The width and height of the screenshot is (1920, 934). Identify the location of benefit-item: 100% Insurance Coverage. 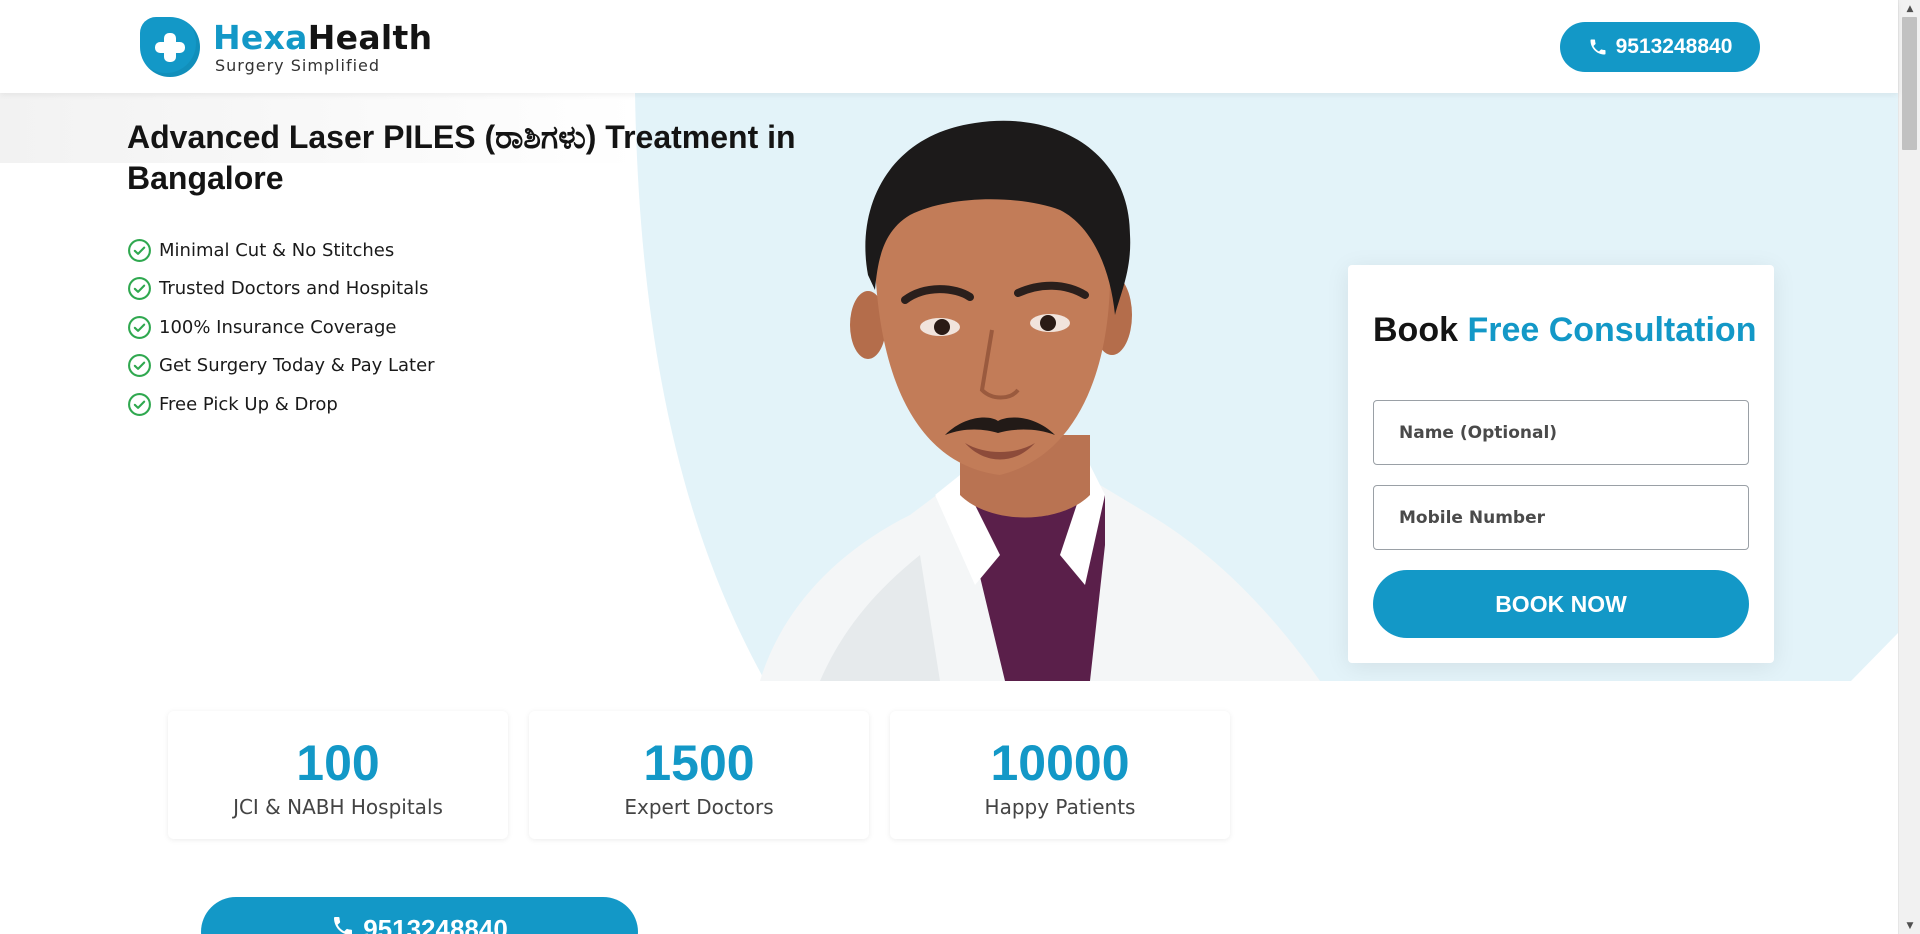
(281, 327).